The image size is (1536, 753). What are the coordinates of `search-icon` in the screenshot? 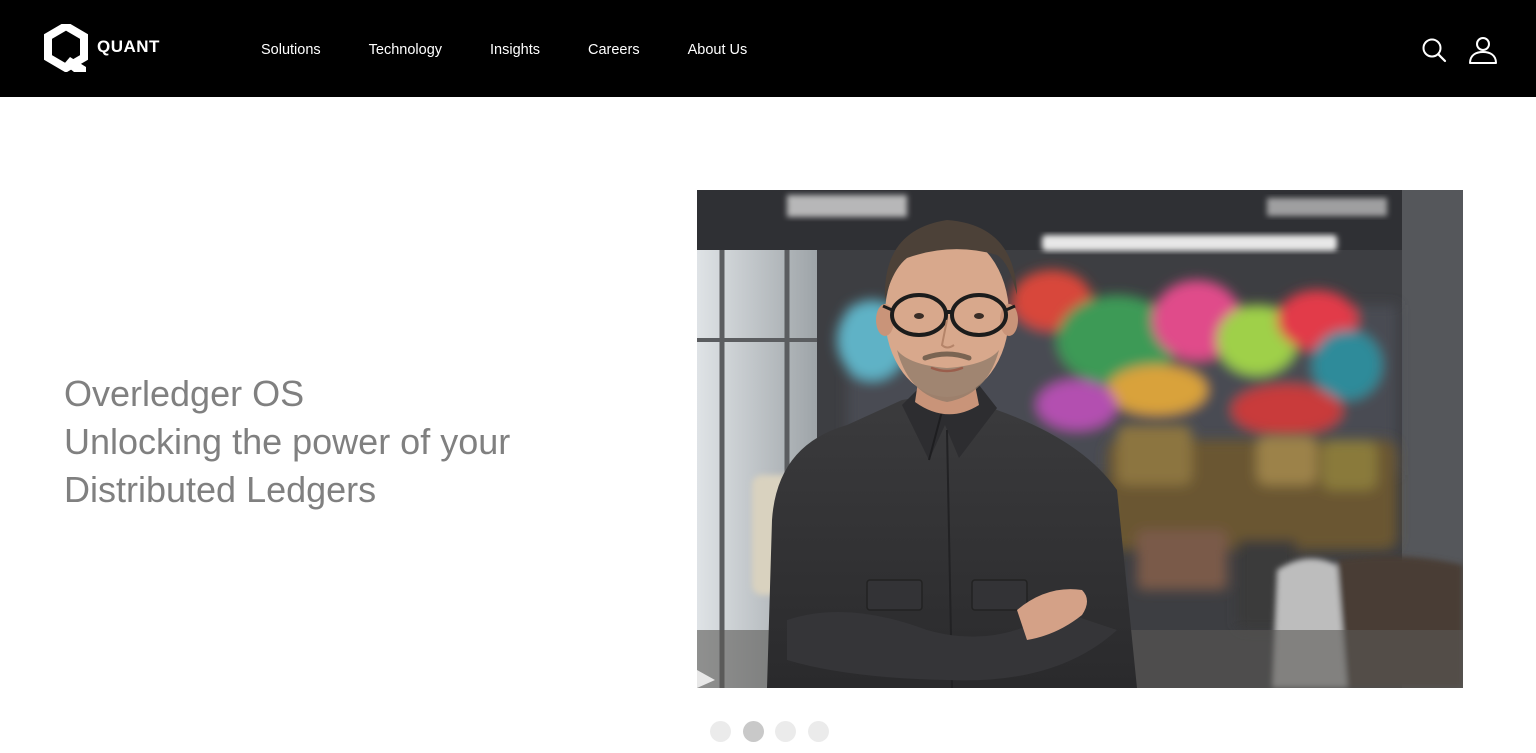 It's located at (1434, 50).